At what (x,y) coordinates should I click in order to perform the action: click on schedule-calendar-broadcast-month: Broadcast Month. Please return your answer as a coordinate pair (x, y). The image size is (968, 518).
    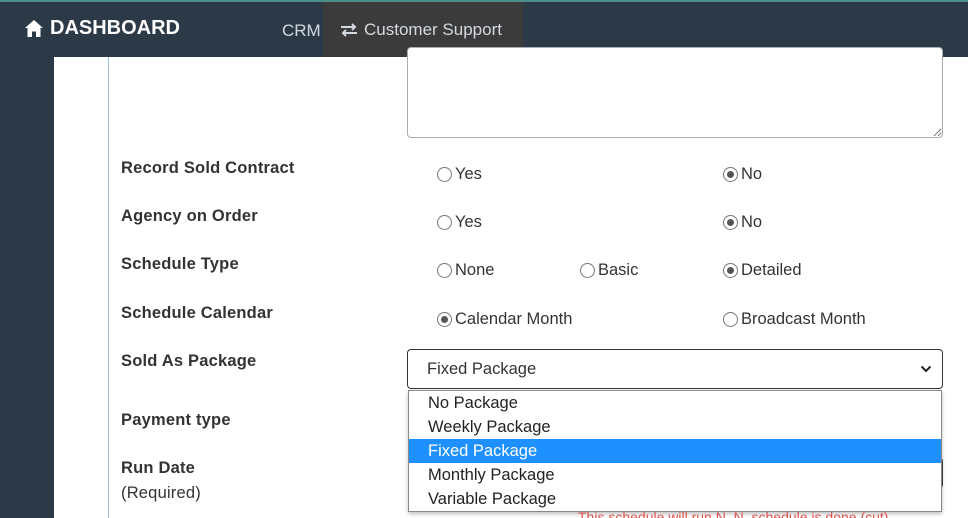
    Looking at the image, I should click on (794, 319).